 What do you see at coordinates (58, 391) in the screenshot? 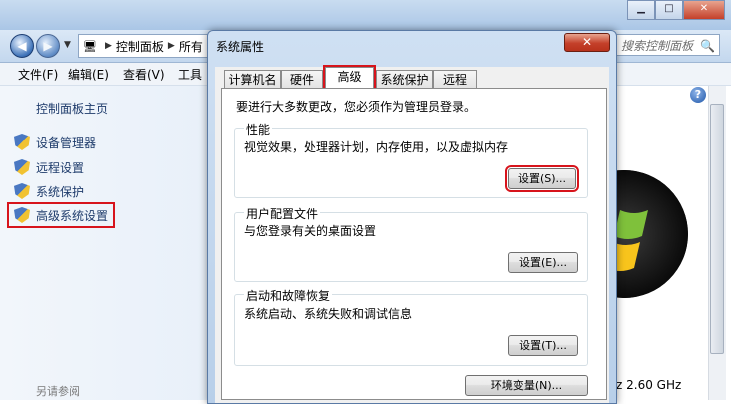
I see `see-also-heading: 另请参阅` at bounding box center [58, 391].